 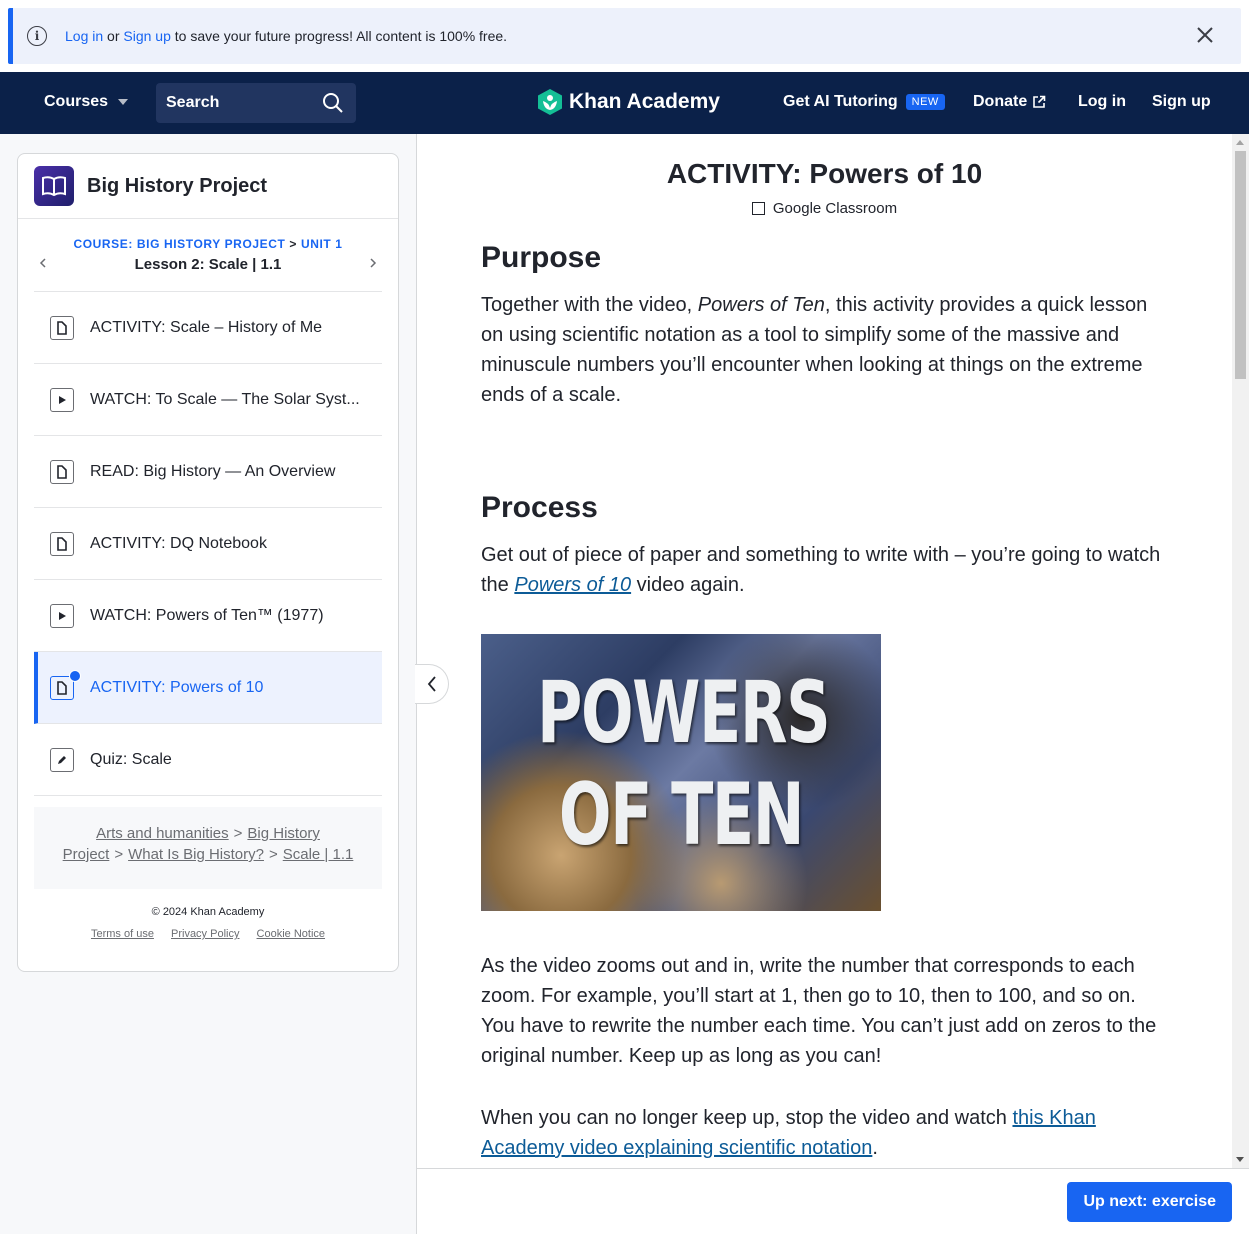 I want to click on google-classroom-icon, so click(x=758, y=208).